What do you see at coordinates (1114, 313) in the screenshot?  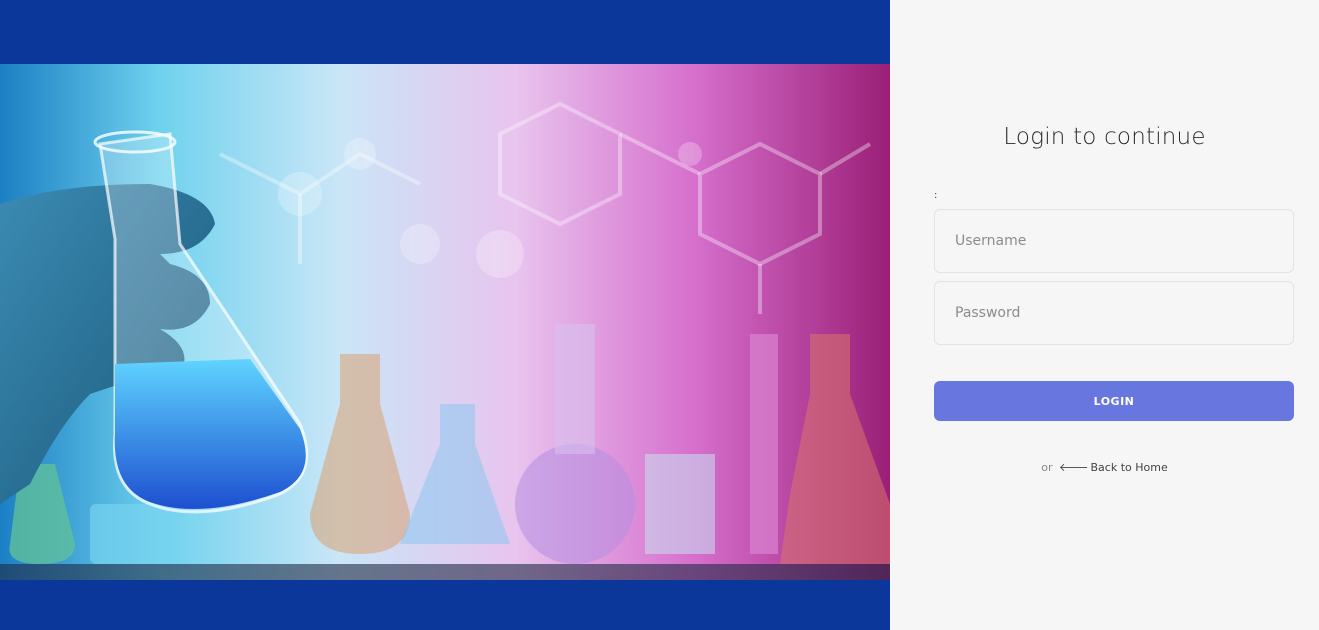 I see `password-input` at bounding box center [1114, 313].